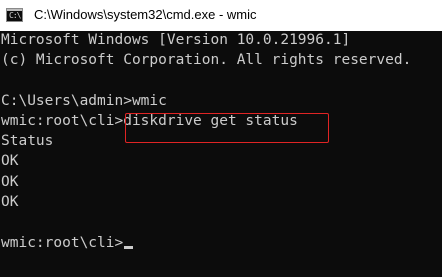 Image resolution: width=442 pixels, height=277 pixels. I want to click on command-highlight-box, so click(227, 128).